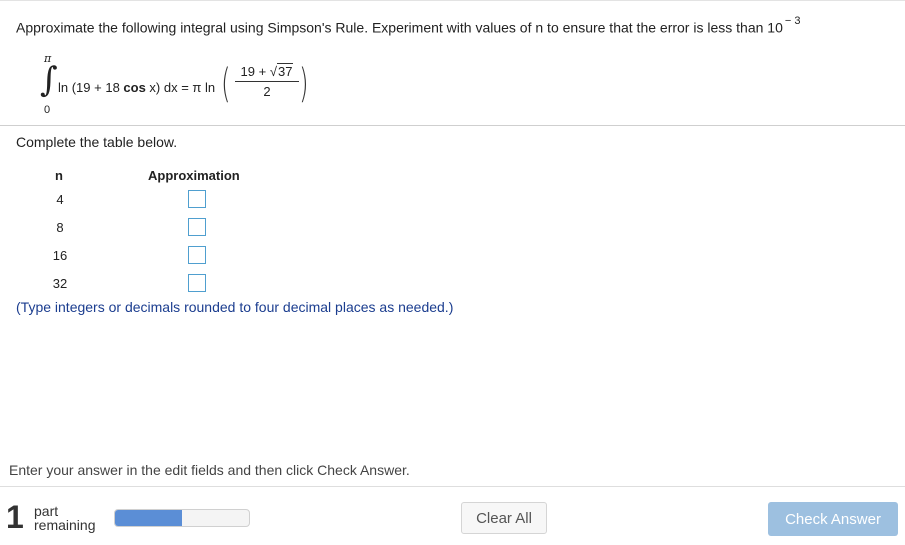  What do you see at coordinates (60, 227) in the screenshot?
I see `row-n-8: 8` at bounding box center [60, 227].